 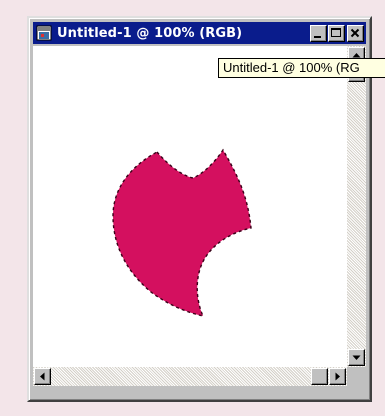 I want to click on window-controls, so click(x=336, y=33).